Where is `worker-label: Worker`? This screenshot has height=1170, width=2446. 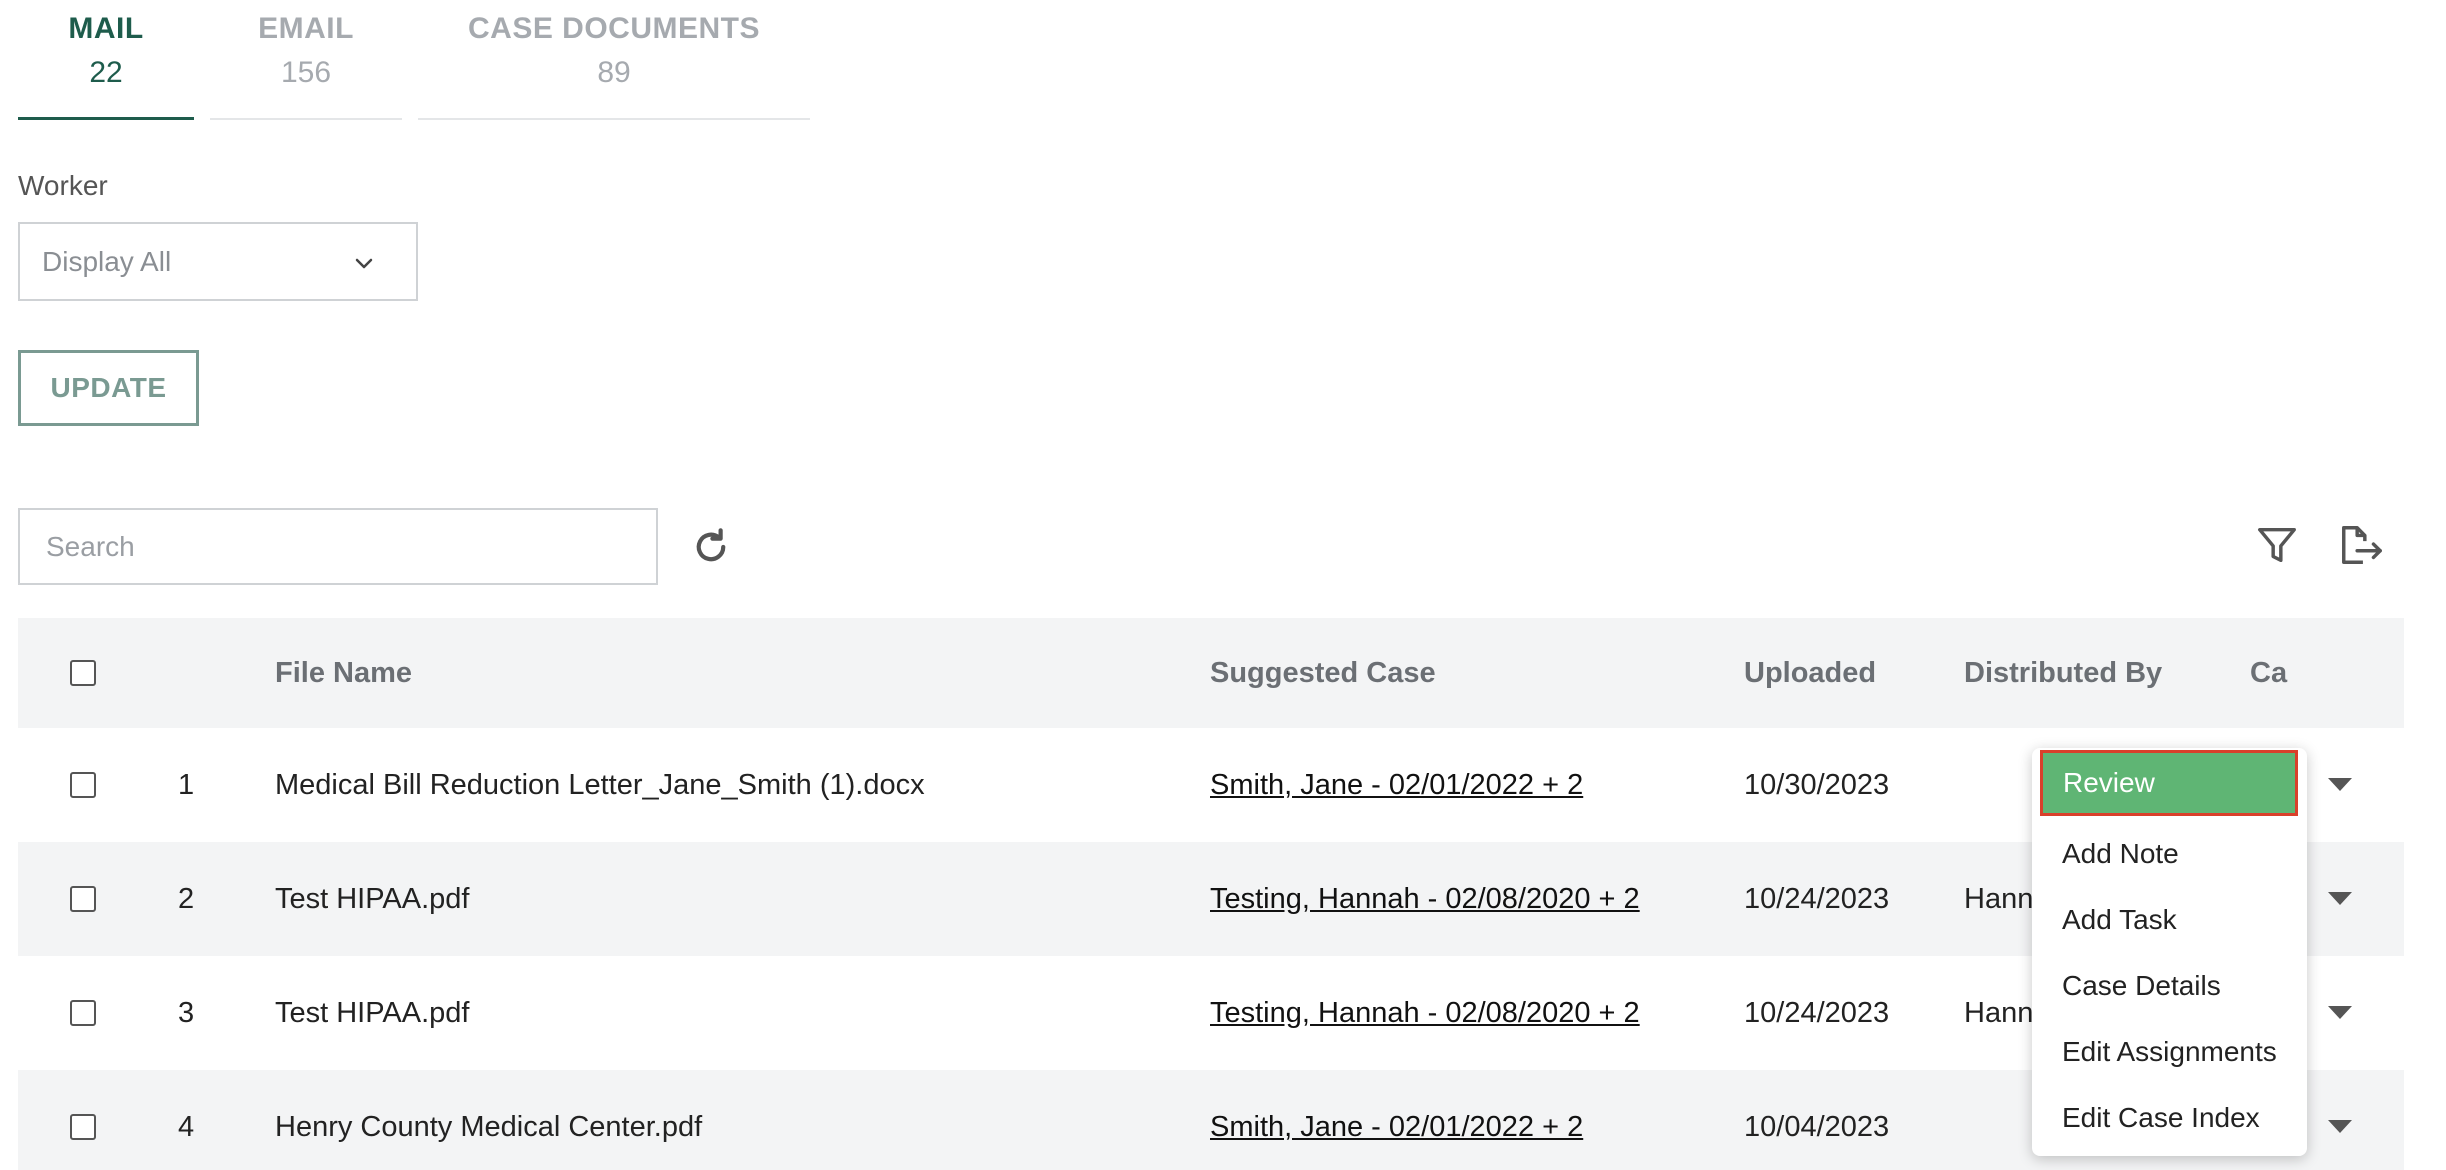 worker-label: Worker is located at coordinates (63, 185).